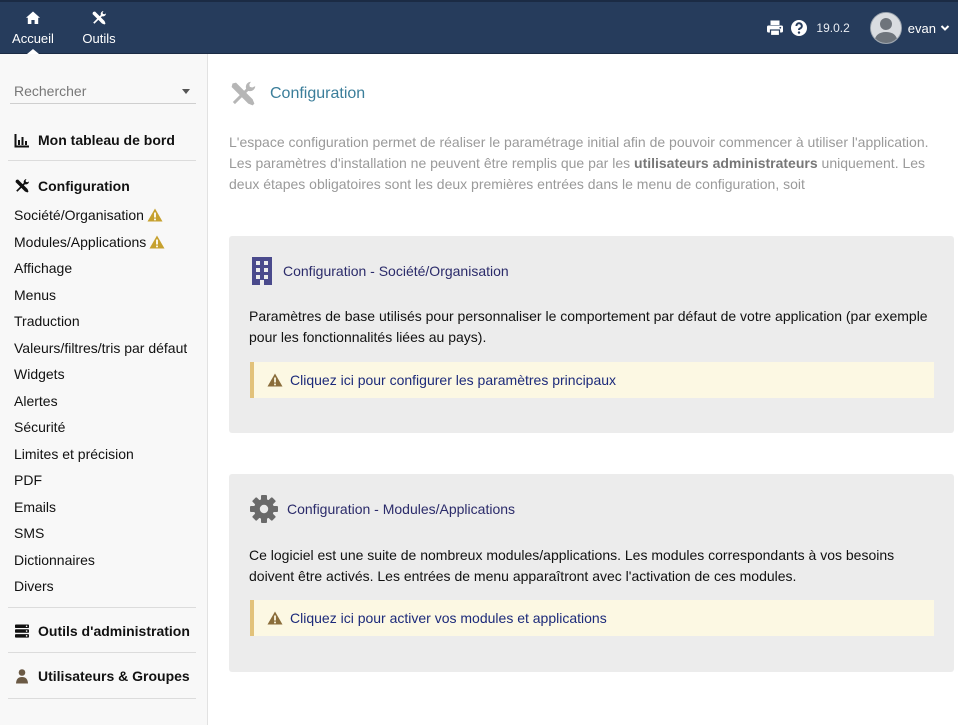 This screenshot has width=958, height=725. Describe the element at coordinates (50, 91) in the screenshot. I see `search-placeholder: Rechercher` at that location.